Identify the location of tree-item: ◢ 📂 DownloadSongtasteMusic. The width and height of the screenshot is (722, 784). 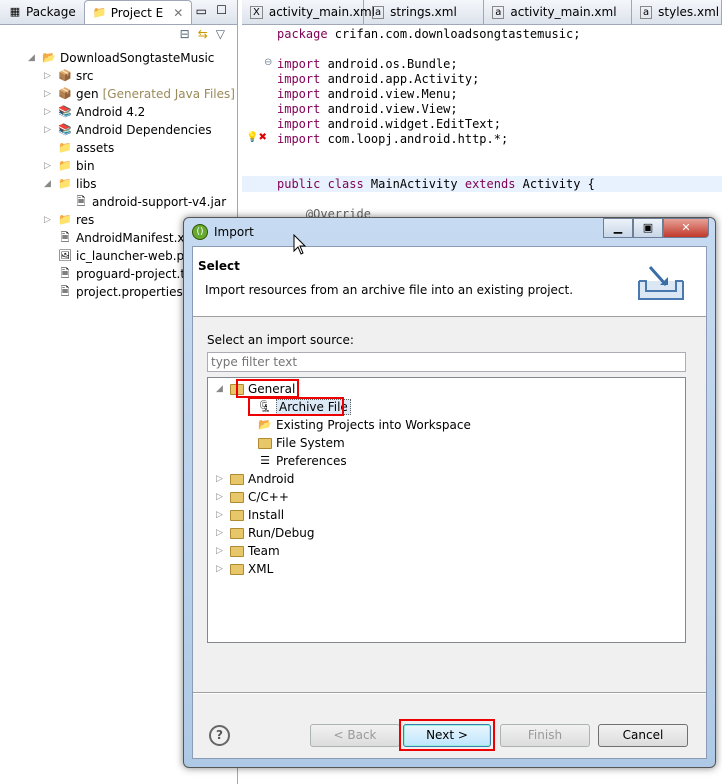
(121, 58).